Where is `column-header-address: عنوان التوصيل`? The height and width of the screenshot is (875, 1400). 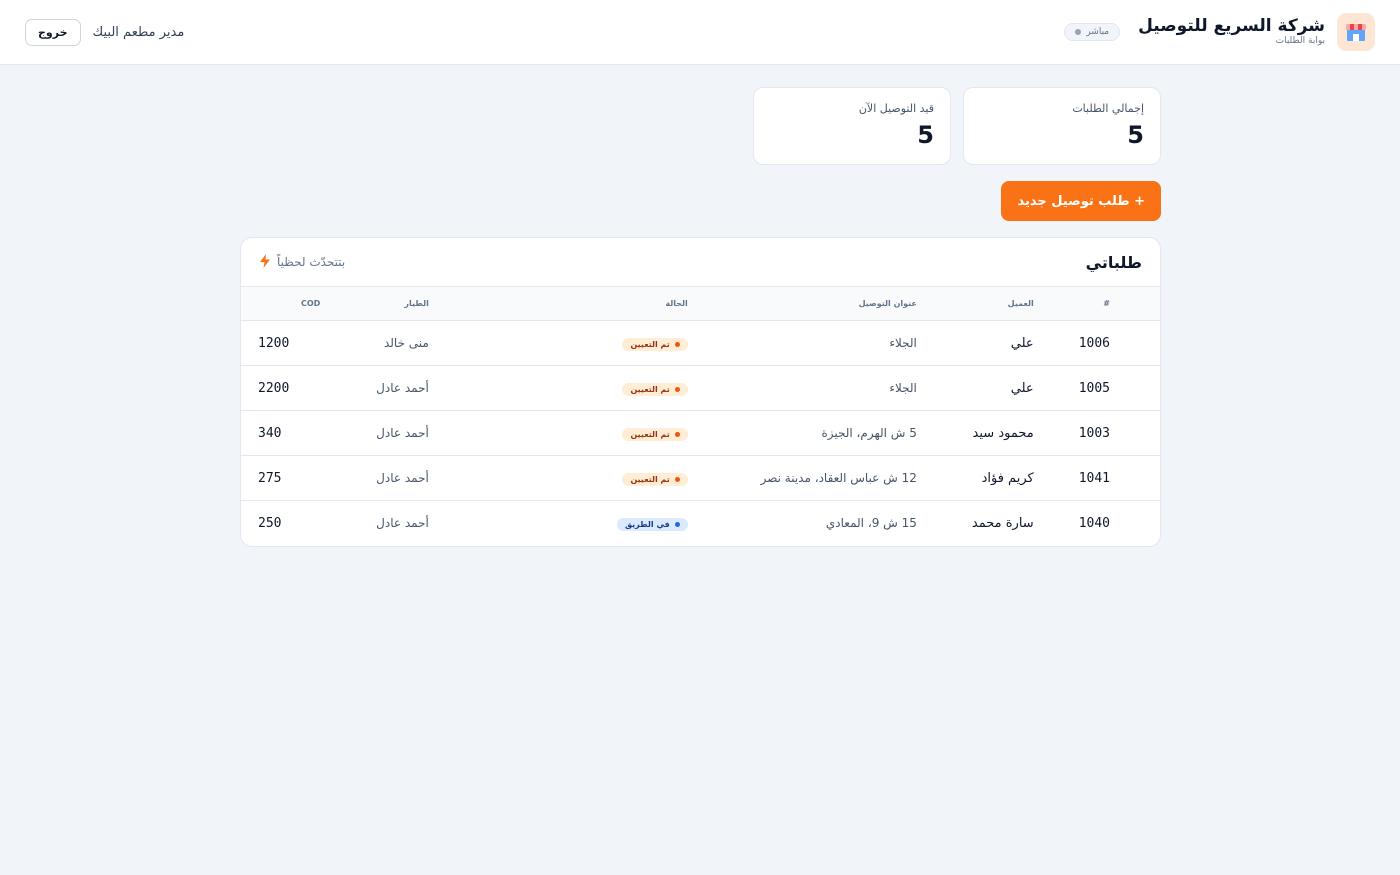 column-header-address: عنوان التوصيل is located at coordinates (802, 303).